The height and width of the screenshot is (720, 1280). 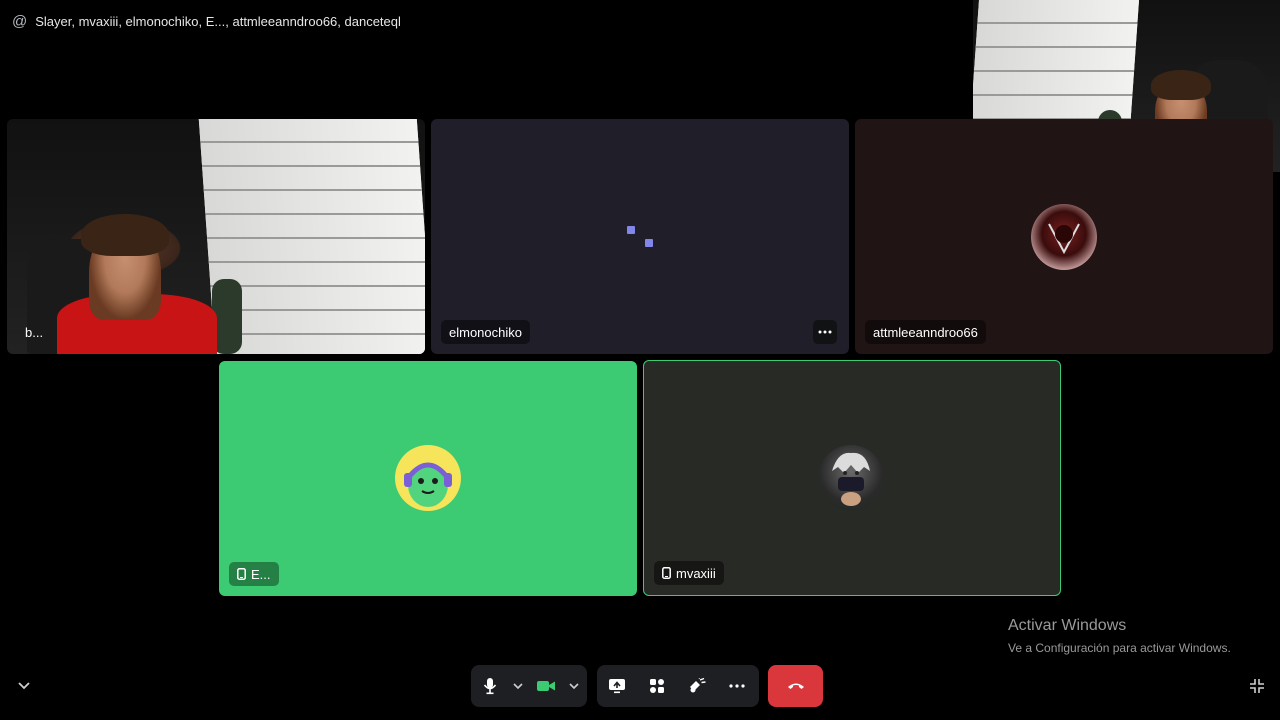 What do you see at coordinates (1119, 648) in the screenshot?
I see `watermark-subtitle: Ve a Configuración para activar Windows.` at bounding box center [1119, 648].